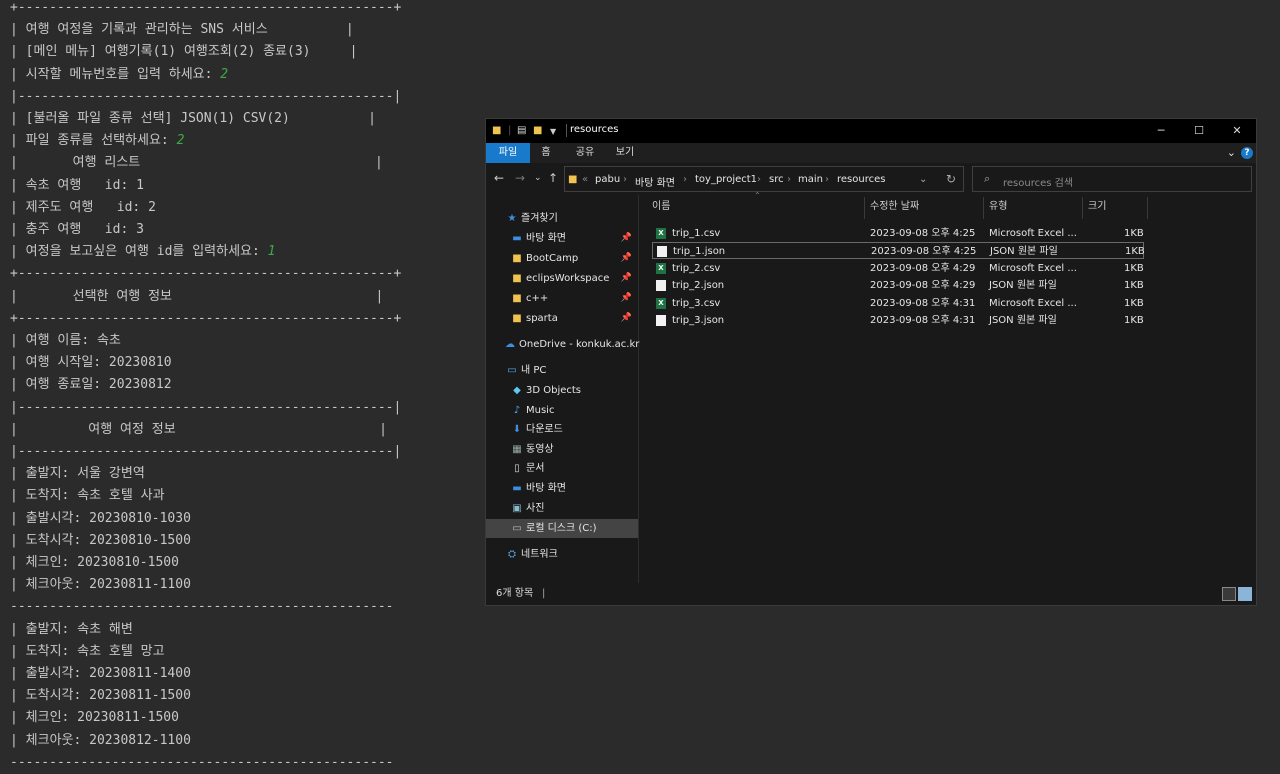 This screenshot has width=1280, height=774. What do you see at coordinates (537, 130) in the screenshot?
I see `new-folder-icon: ■` at bounding box center [537, 130].